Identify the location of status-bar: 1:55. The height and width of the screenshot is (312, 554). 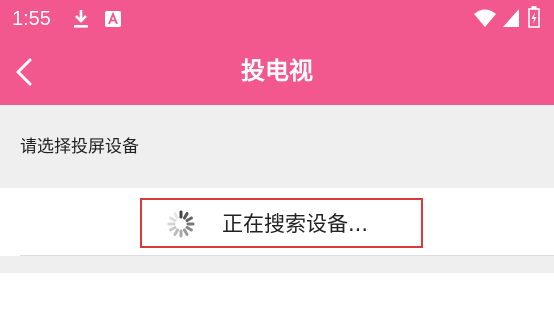
(277, 19).